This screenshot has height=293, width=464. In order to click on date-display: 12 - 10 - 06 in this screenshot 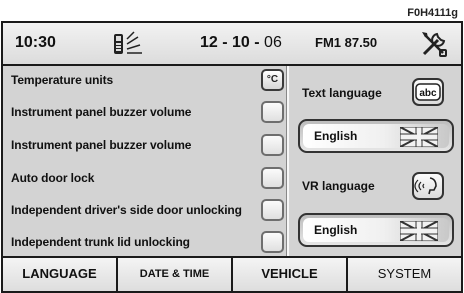, I will do `click(241, 43)`.